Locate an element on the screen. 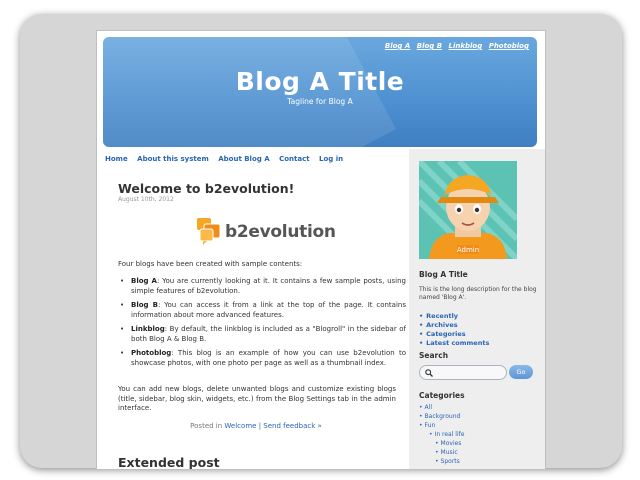  logo-text: b2evolution is located at coordinates (280, 232).